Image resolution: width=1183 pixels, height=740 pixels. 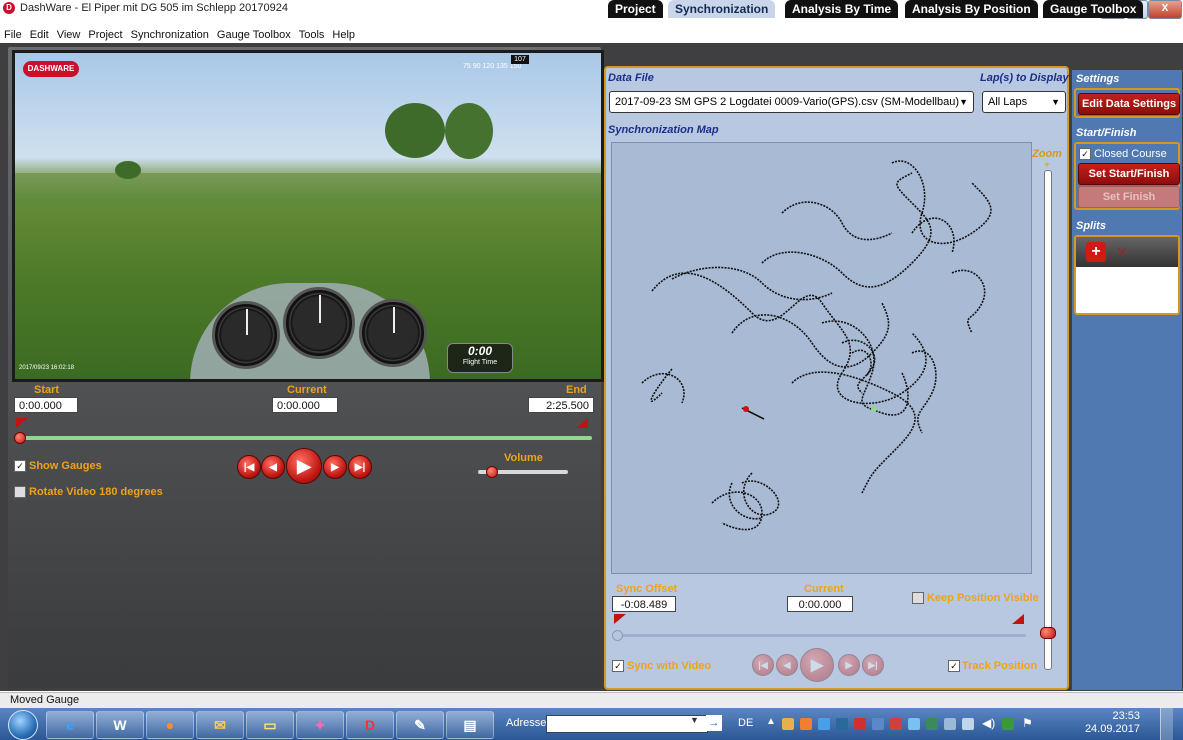 What do you see at coordinates (1129, 174) in the screenshot?
I see `set-start-finish-button: Set Start/Finish` at bounding box center [1129, 174].